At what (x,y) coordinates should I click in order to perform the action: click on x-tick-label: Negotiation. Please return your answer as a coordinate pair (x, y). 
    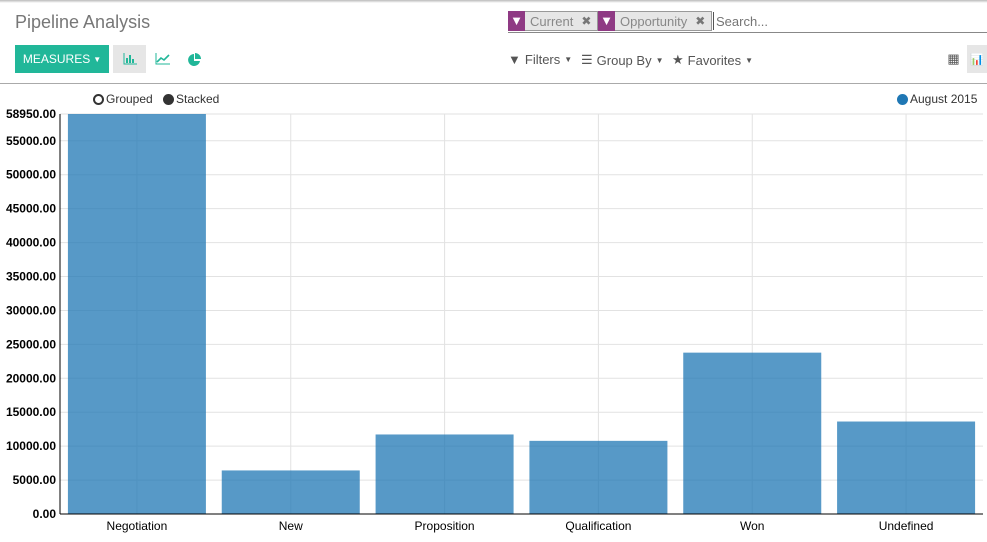
    Looking at the image, I should click on (137, 526).